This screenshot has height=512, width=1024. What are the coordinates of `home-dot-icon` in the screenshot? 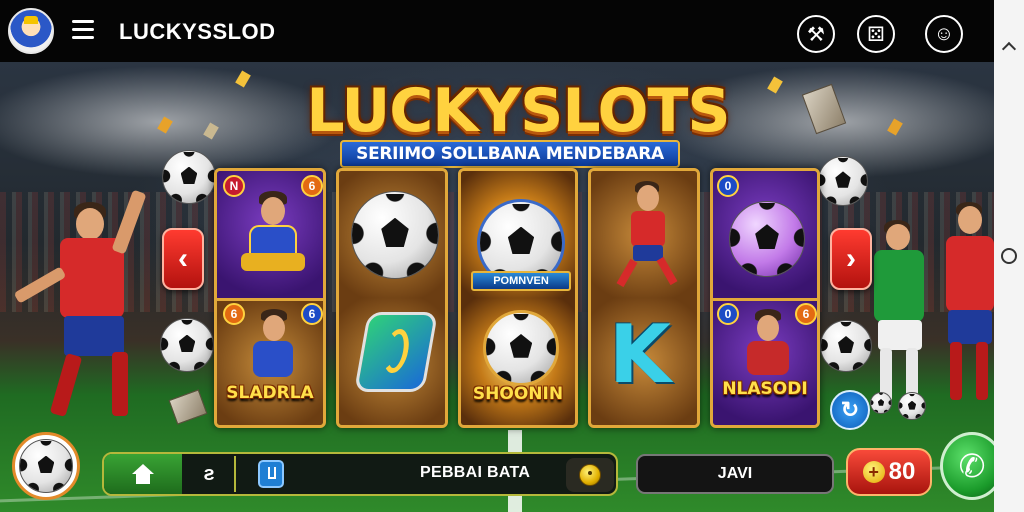 It's located at (1009, 256).